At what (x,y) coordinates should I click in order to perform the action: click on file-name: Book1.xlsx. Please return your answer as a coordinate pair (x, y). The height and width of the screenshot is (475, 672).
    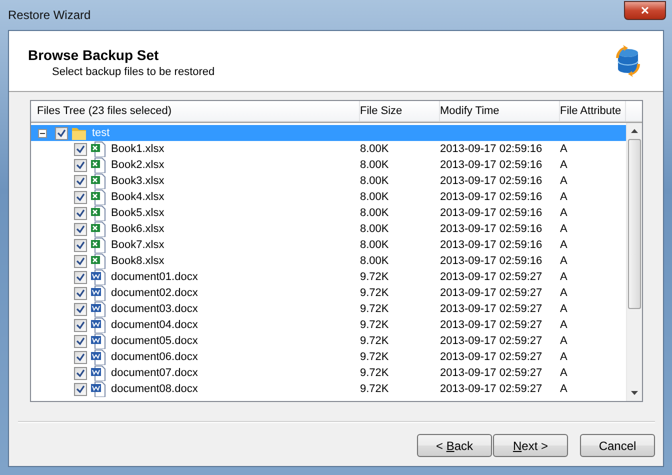
    Looking at the image, I should click on (137, 149).